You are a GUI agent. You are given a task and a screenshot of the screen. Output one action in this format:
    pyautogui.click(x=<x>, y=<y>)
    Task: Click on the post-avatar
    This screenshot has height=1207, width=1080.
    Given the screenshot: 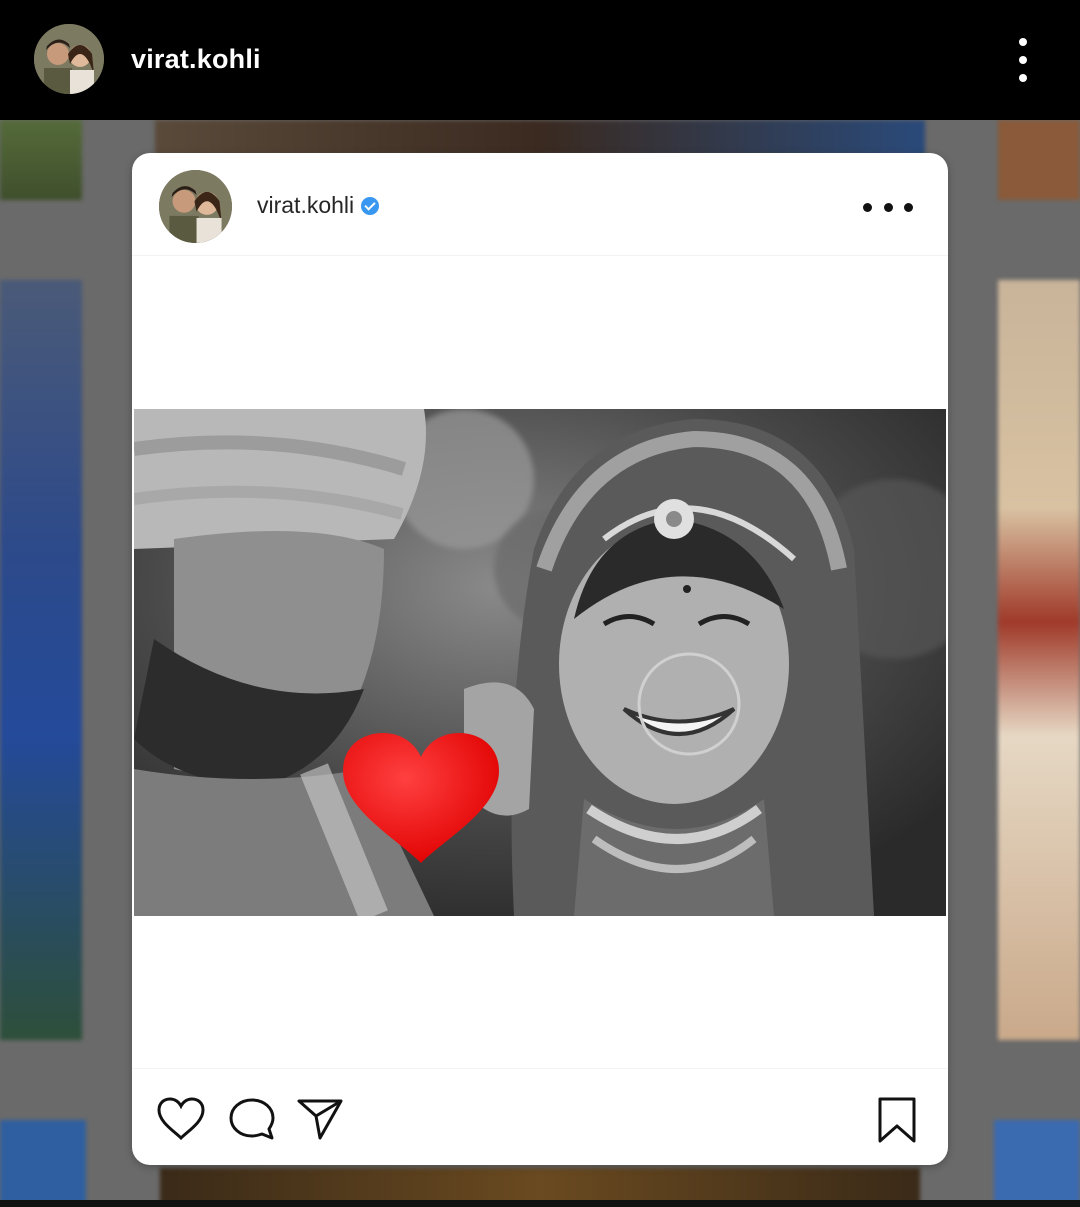 What is the action you would take?
    pyautogui.click(x=195, y=206)
    